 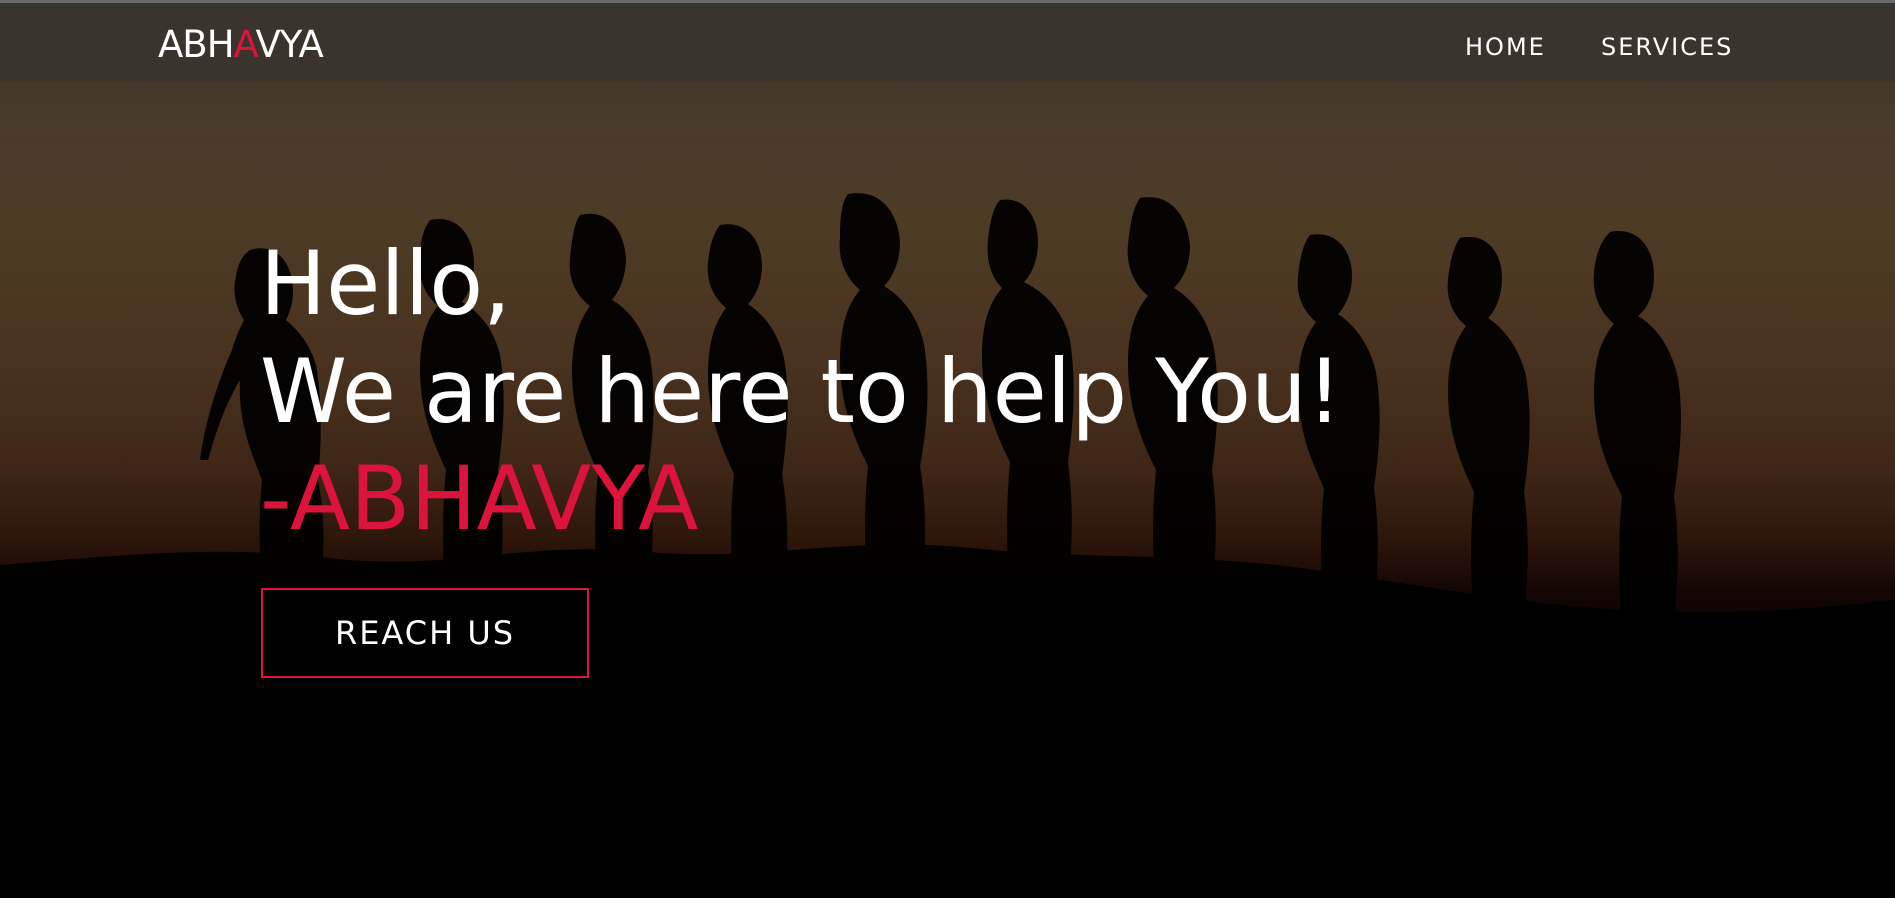 What do you see at coordinates (1637, 452) in the screenshot?
I see `figure-silhouette` at bounding box center [1637, 452].